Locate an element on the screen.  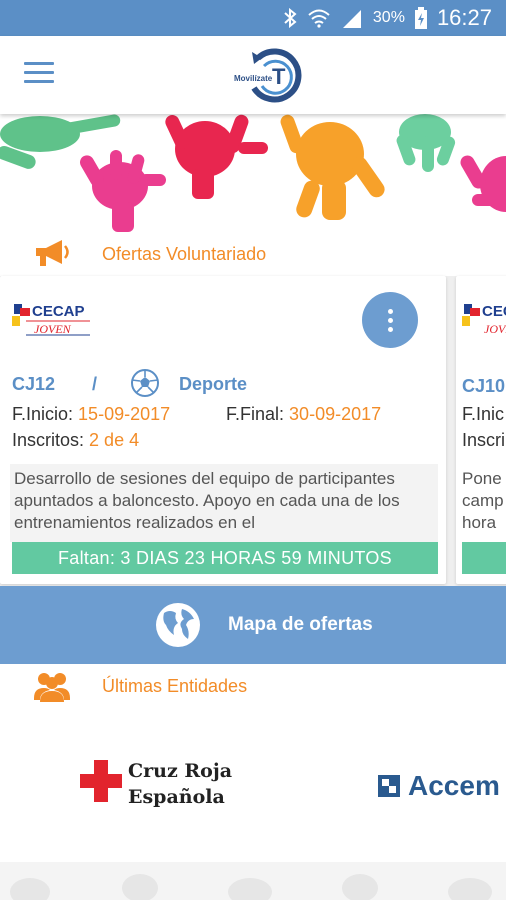
battery-percent: 30% is located at coordinates (388, 17).